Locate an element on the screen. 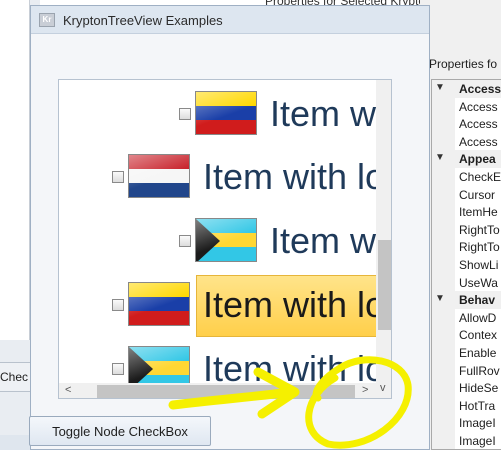 This screenshot has width=501, height=450. scroll-left-button: < is located at coordinates (68, 390).